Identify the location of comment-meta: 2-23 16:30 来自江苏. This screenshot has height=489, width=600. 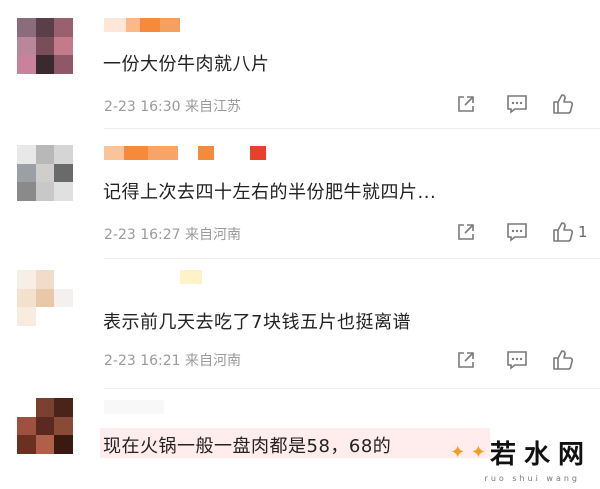
(173, 107).